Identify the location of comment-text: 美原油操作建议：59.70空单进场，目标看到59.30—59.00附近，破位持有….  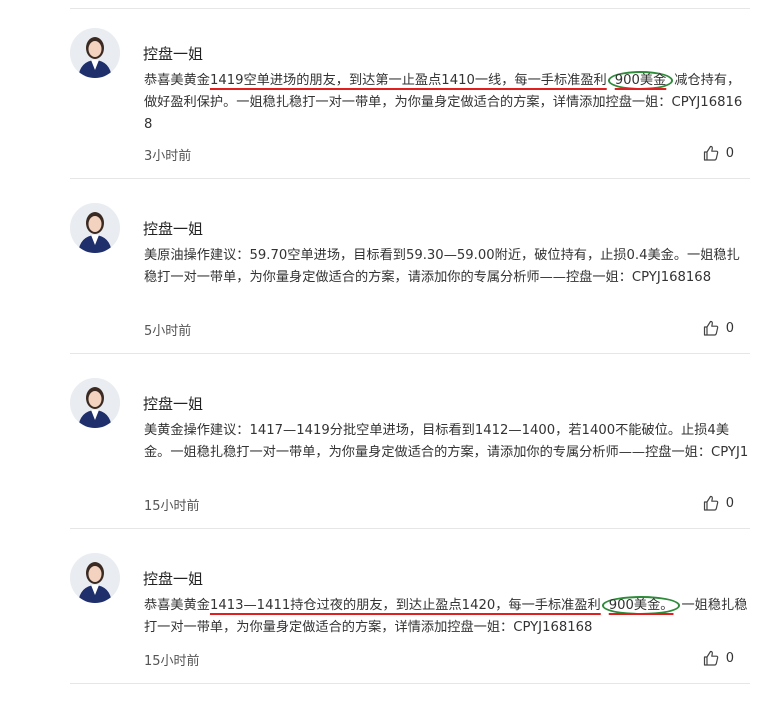
(442, 266).